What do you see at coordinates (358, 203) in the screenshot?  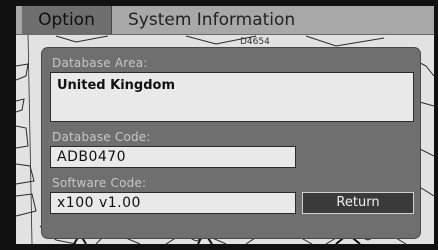 I see `return-button: Return` at bounding box center [358, 203].